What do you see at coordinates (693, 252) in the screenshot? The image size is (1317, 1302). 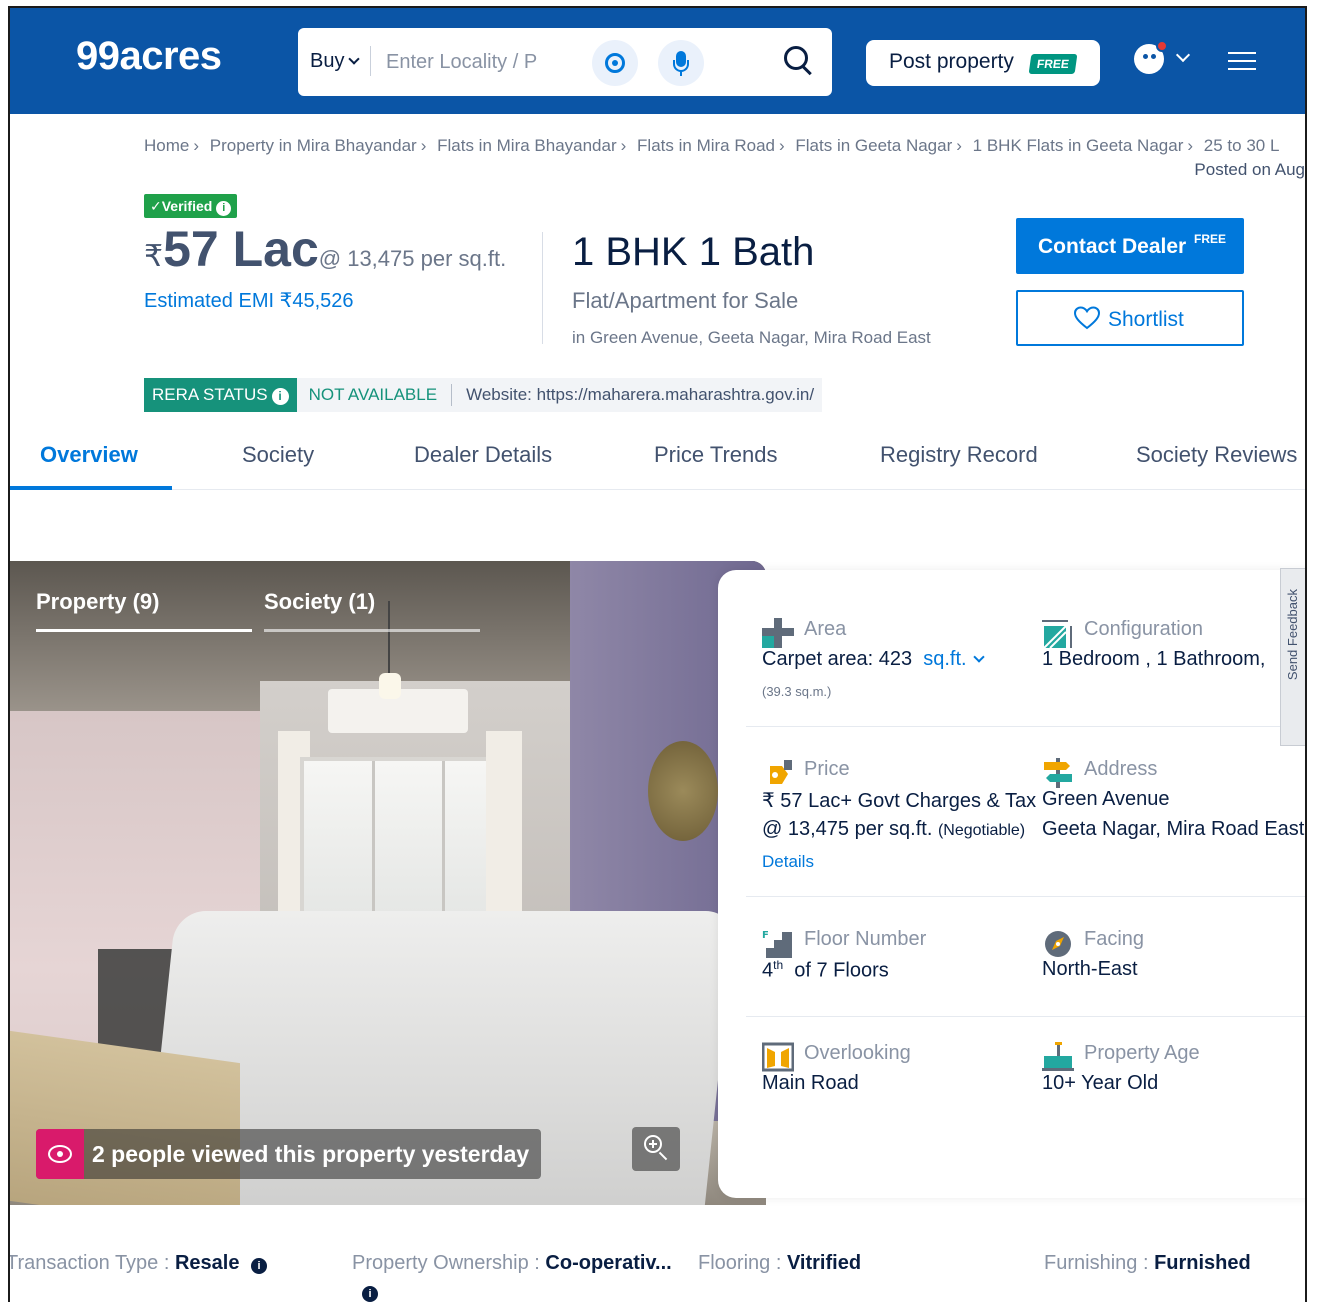 I see `bhk-bath-title: 1 BHK 1 Bath` at bounding box center [693, 252].